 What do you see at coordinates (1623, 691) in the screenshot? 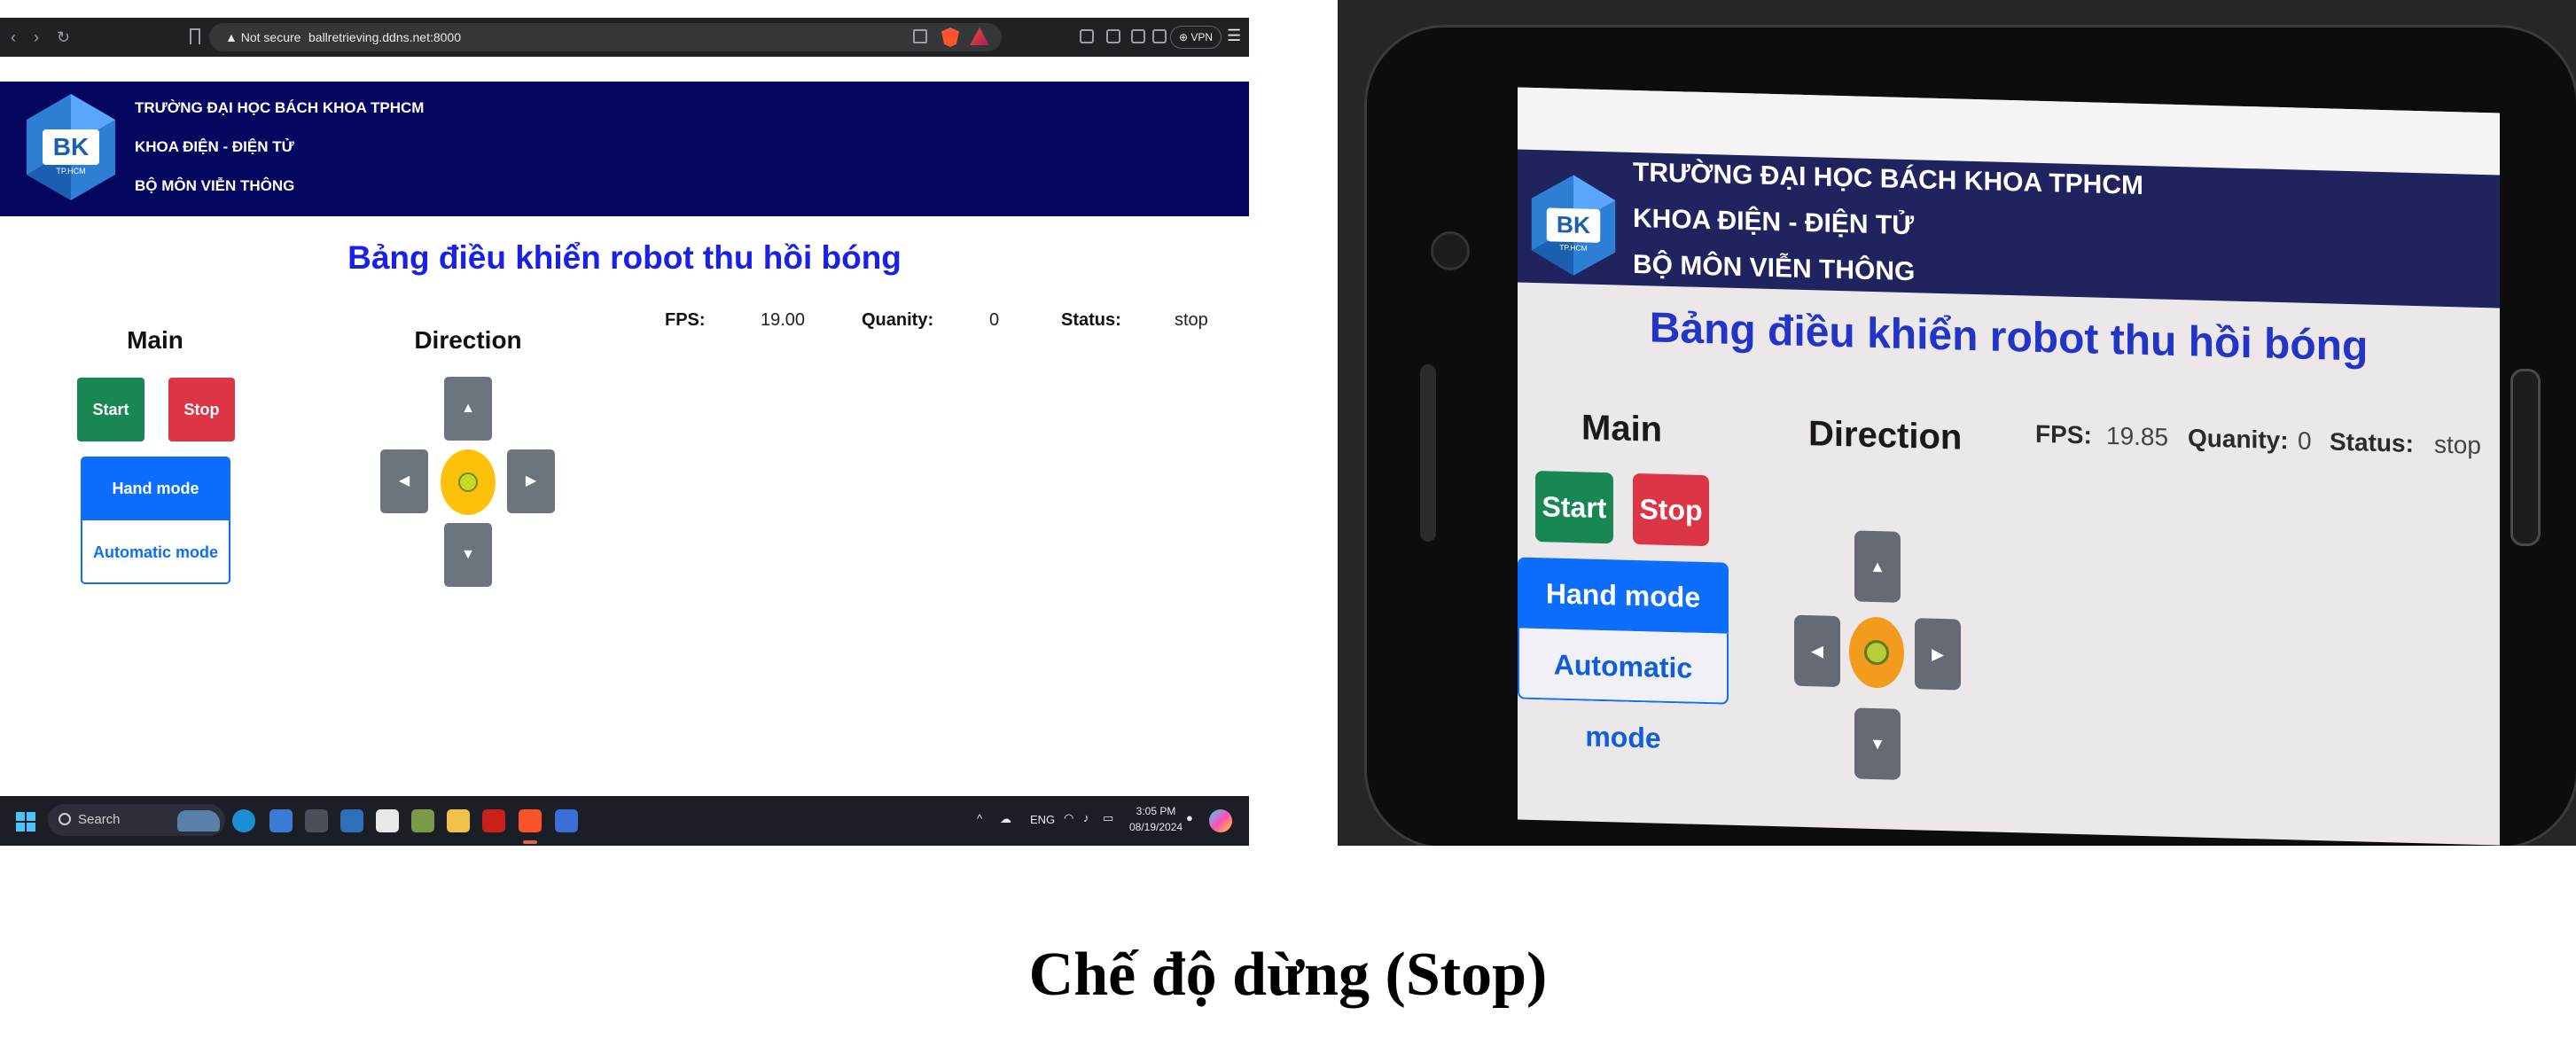
I see `phone-automatic-mode-button: Automatic mode` at bounding box center [1623, 691].